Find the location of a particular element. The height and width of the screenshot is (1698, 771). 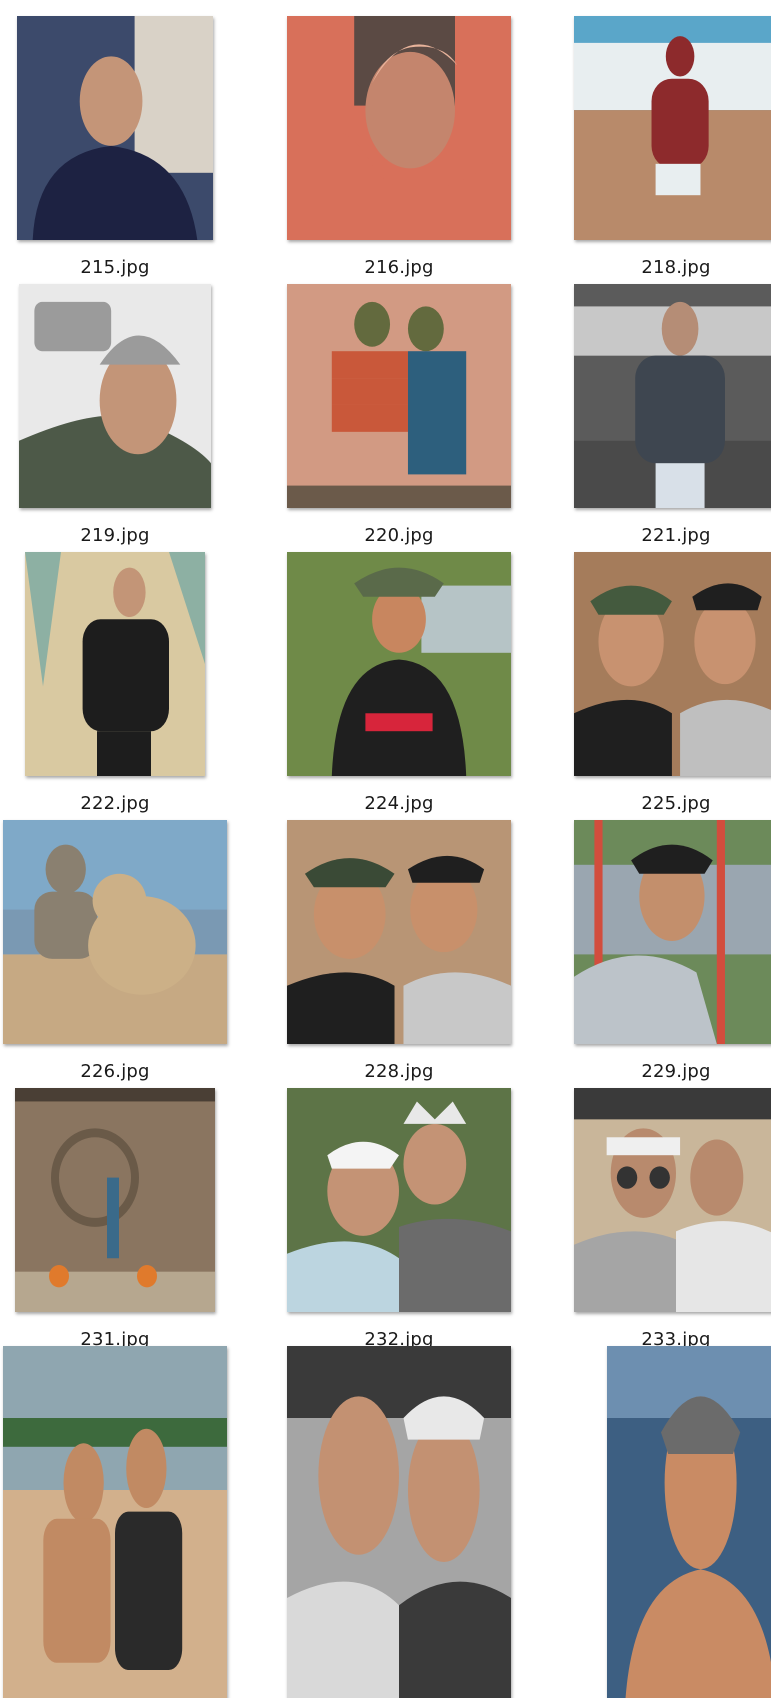

file-item: 229.jpg is located at coordinates (659, 949).